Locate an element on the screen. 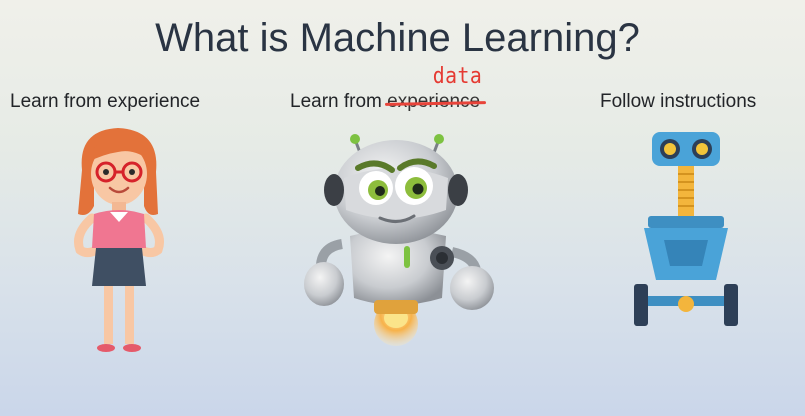  label-prefix: Learn from is located at coordinates (339, 101).